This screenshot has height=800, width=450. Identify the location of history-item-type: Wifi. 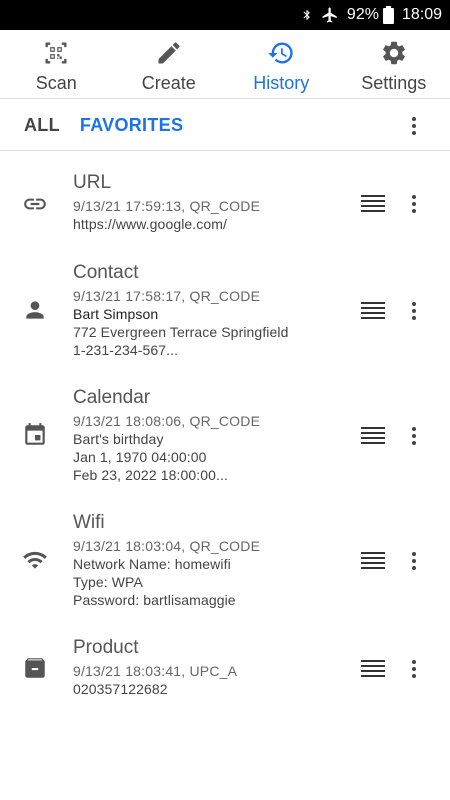
(89, 522).